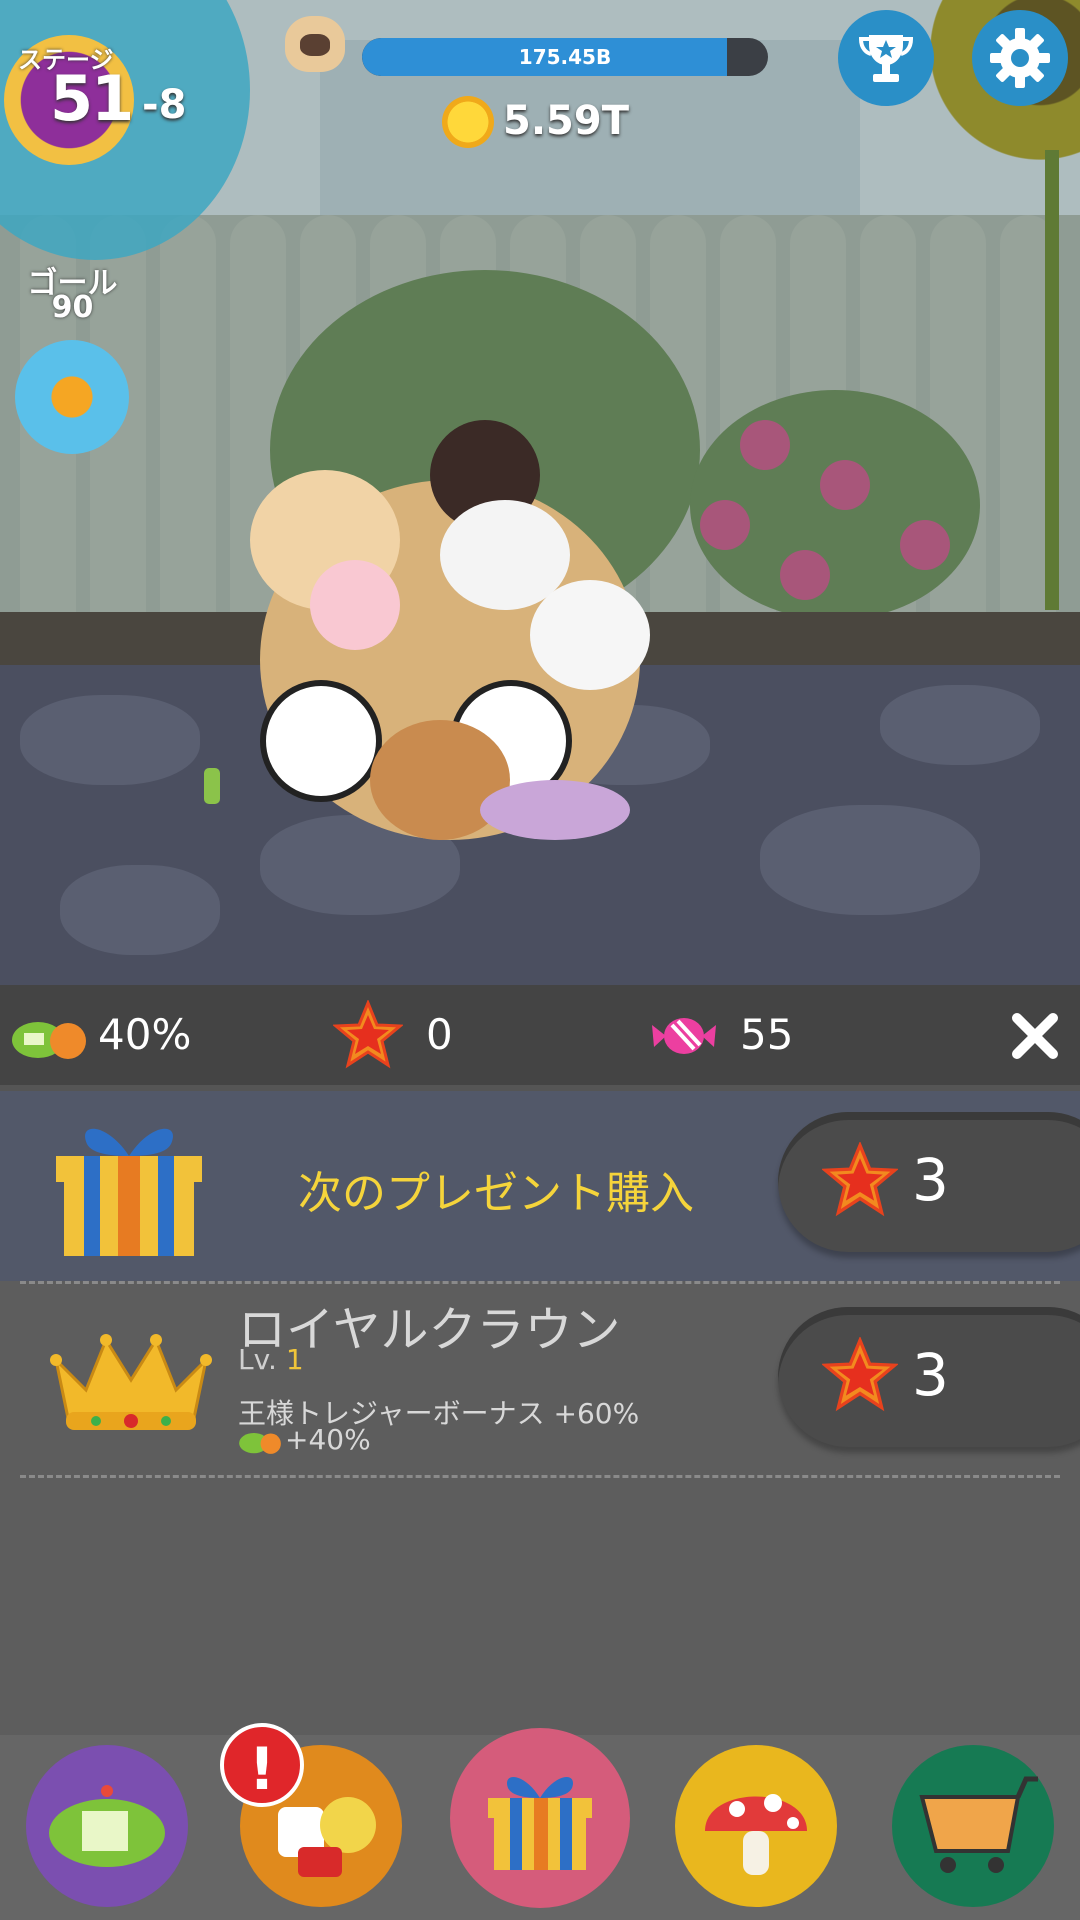  What do you see at coordinates (439, 1034) in the screenshot?
I see `star-count: 0` at bounding box center [439, 1034].